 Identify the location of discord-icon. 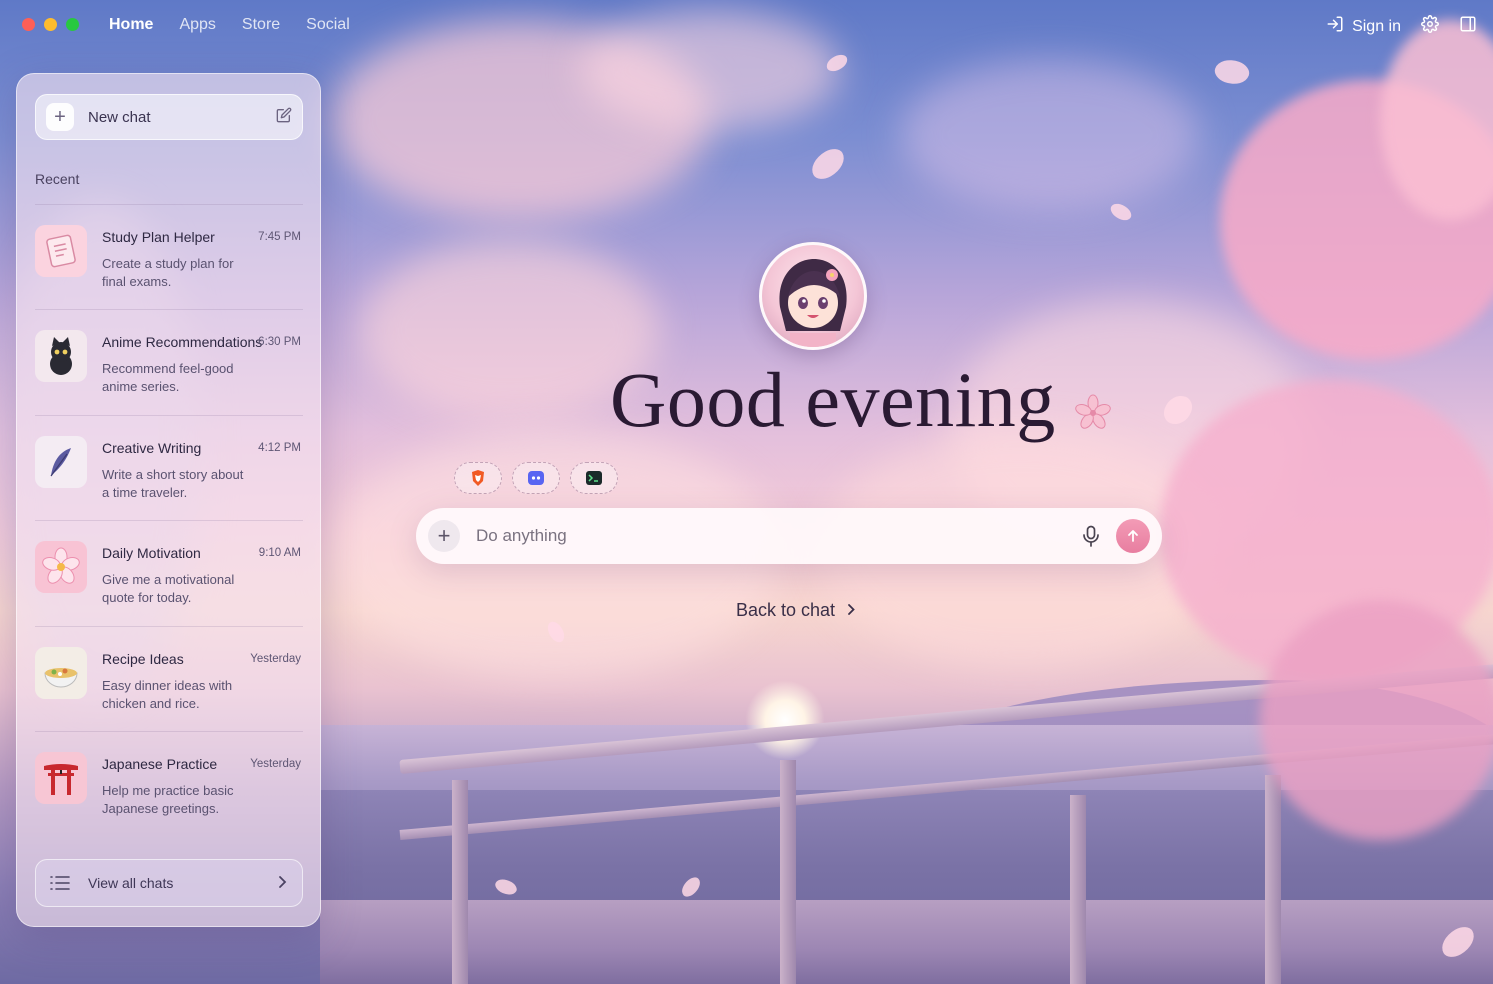
(536, 478).